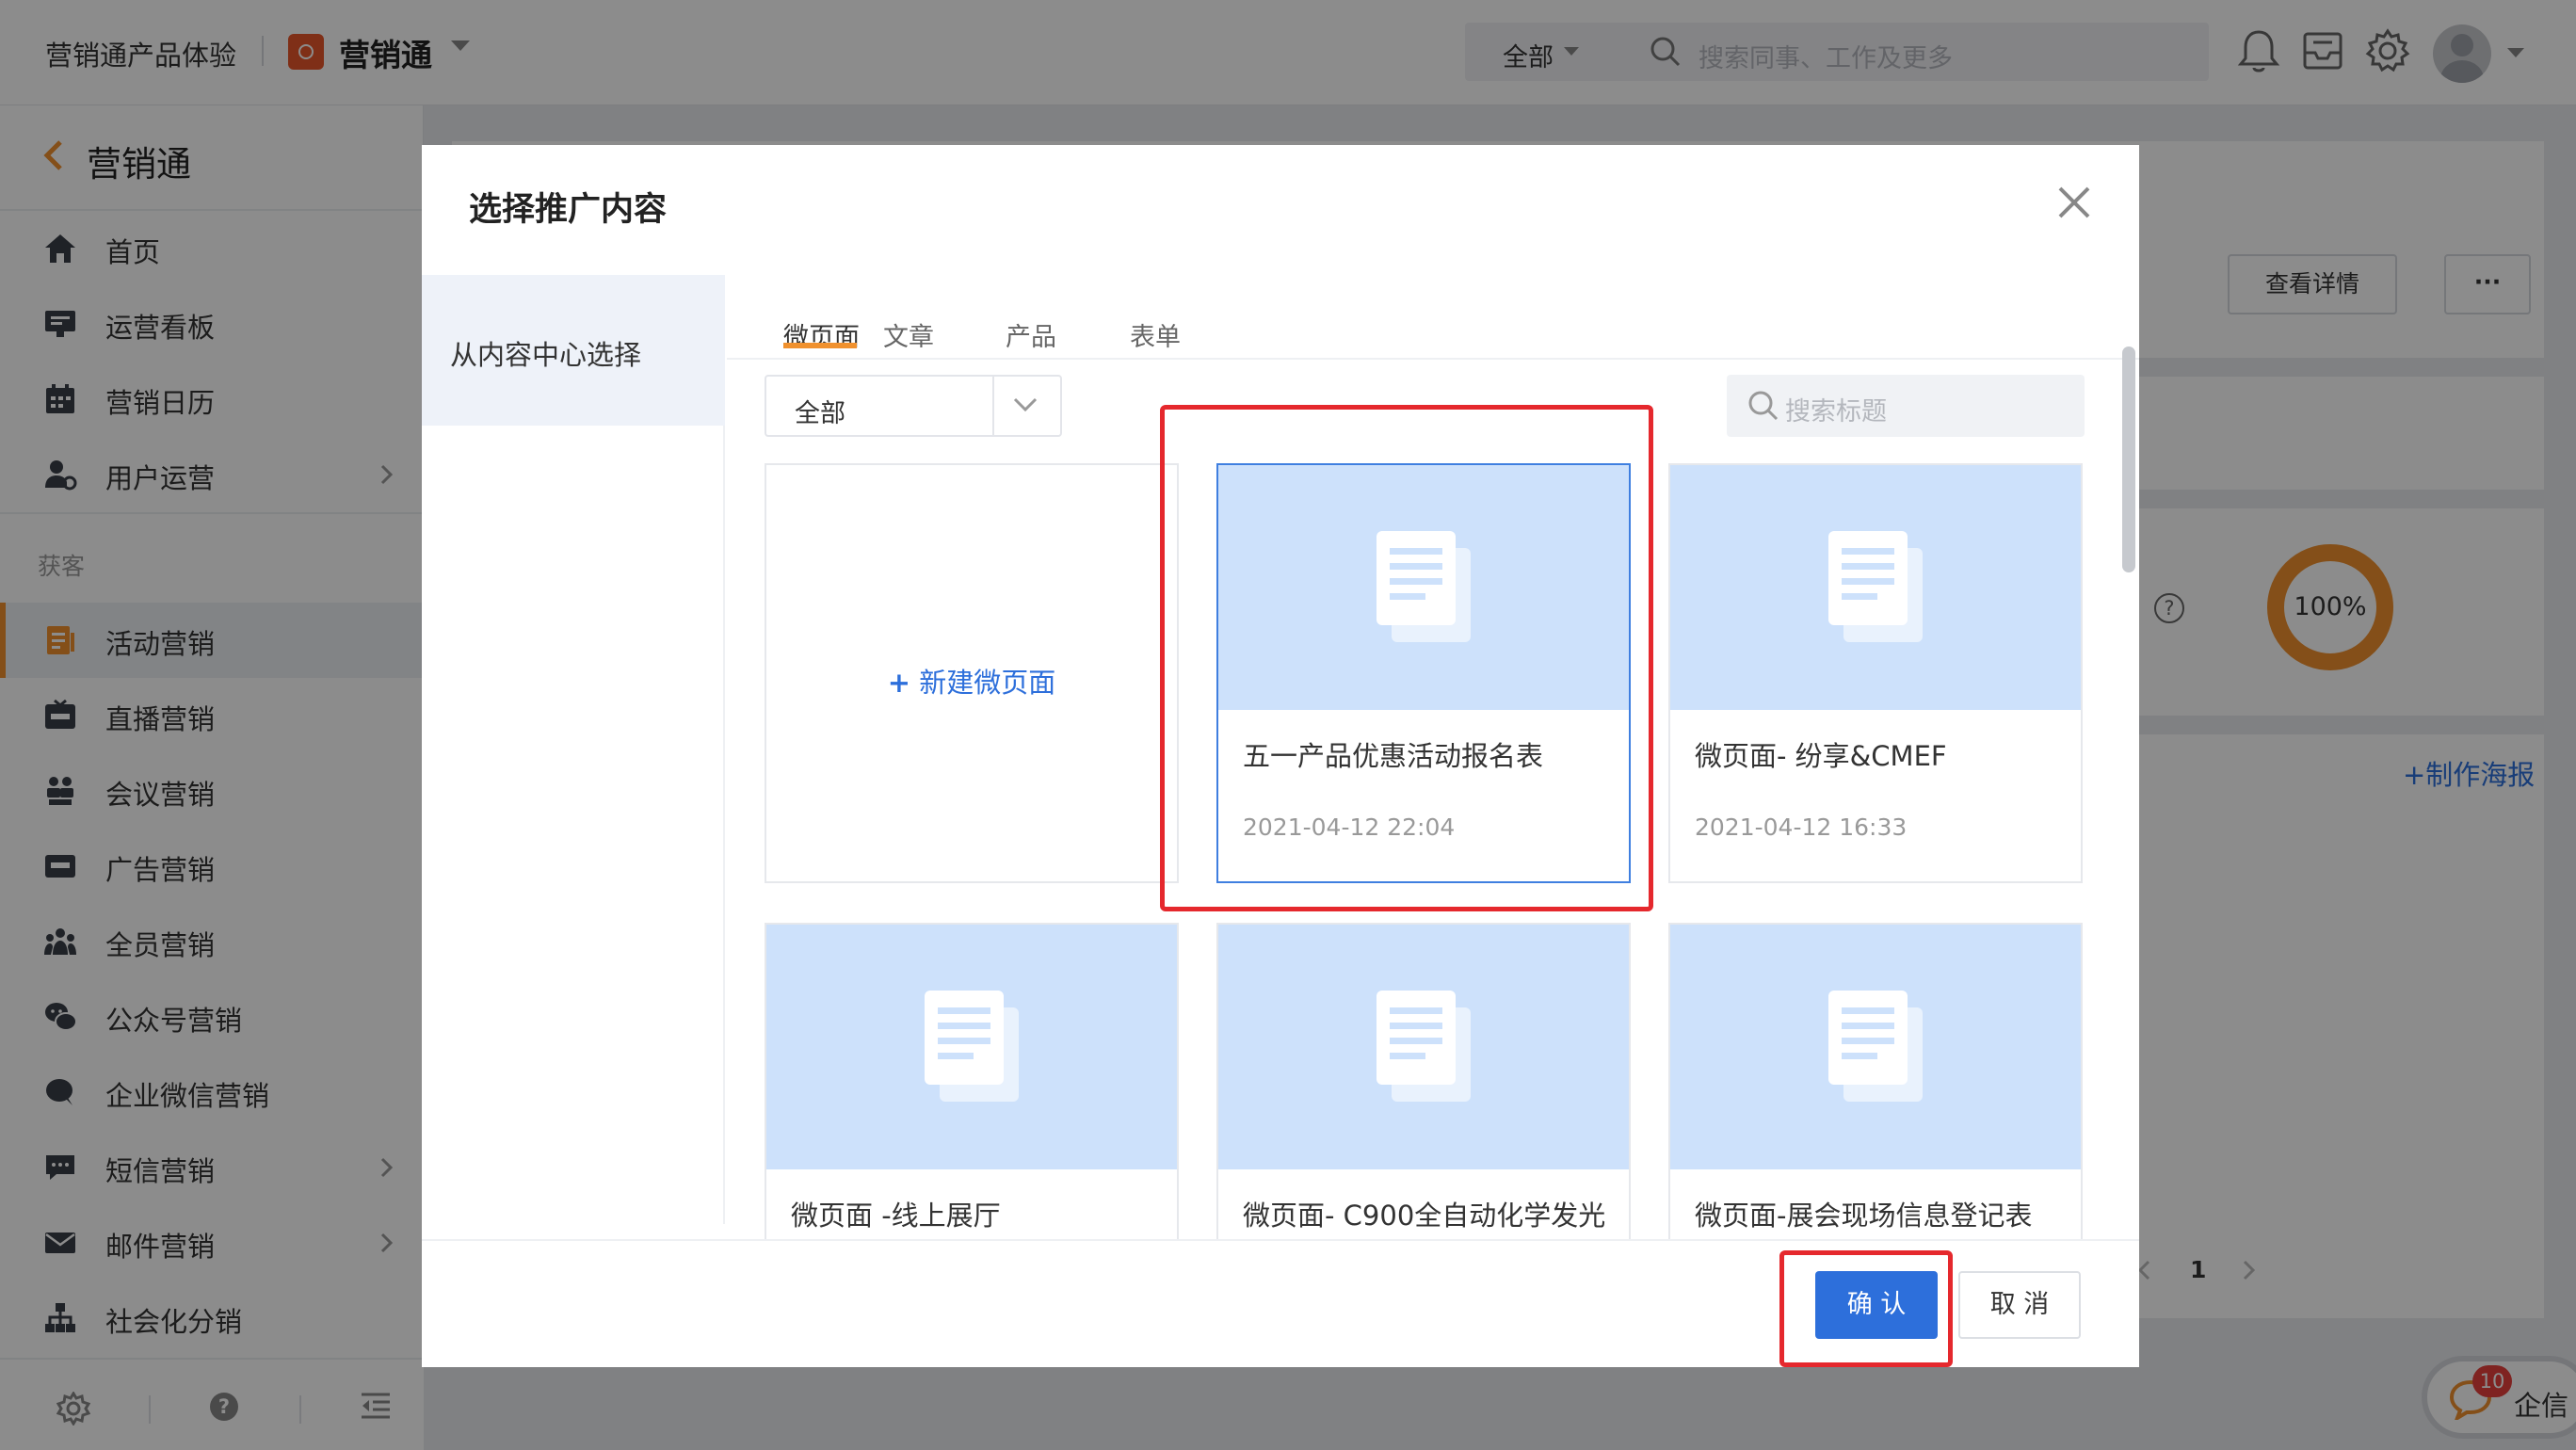 This screenshot has height=1450, width=2576. What do you see at coordinates (1864, 1216) in the screenshot?
I see `content-title: 微页面-展会现场信息登记表` at bounding box center [1864, 1216].